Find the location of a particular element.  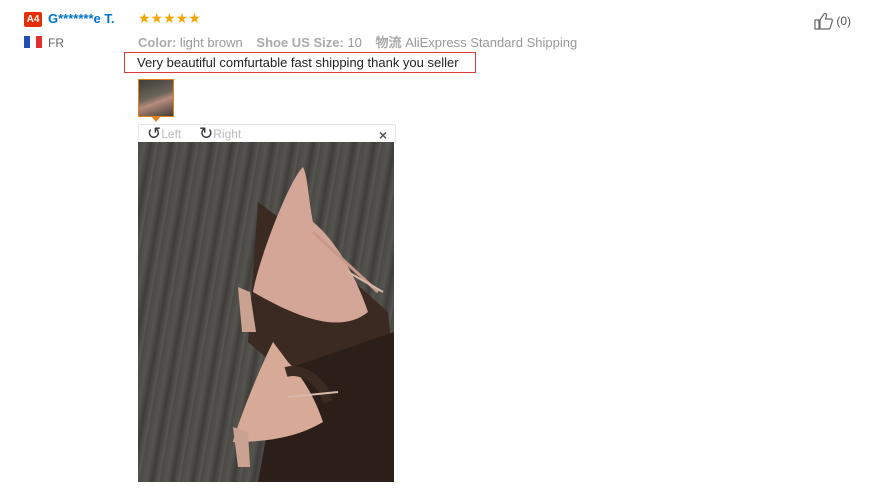

helpful-count: (0) is located at coordinates (843, 21).